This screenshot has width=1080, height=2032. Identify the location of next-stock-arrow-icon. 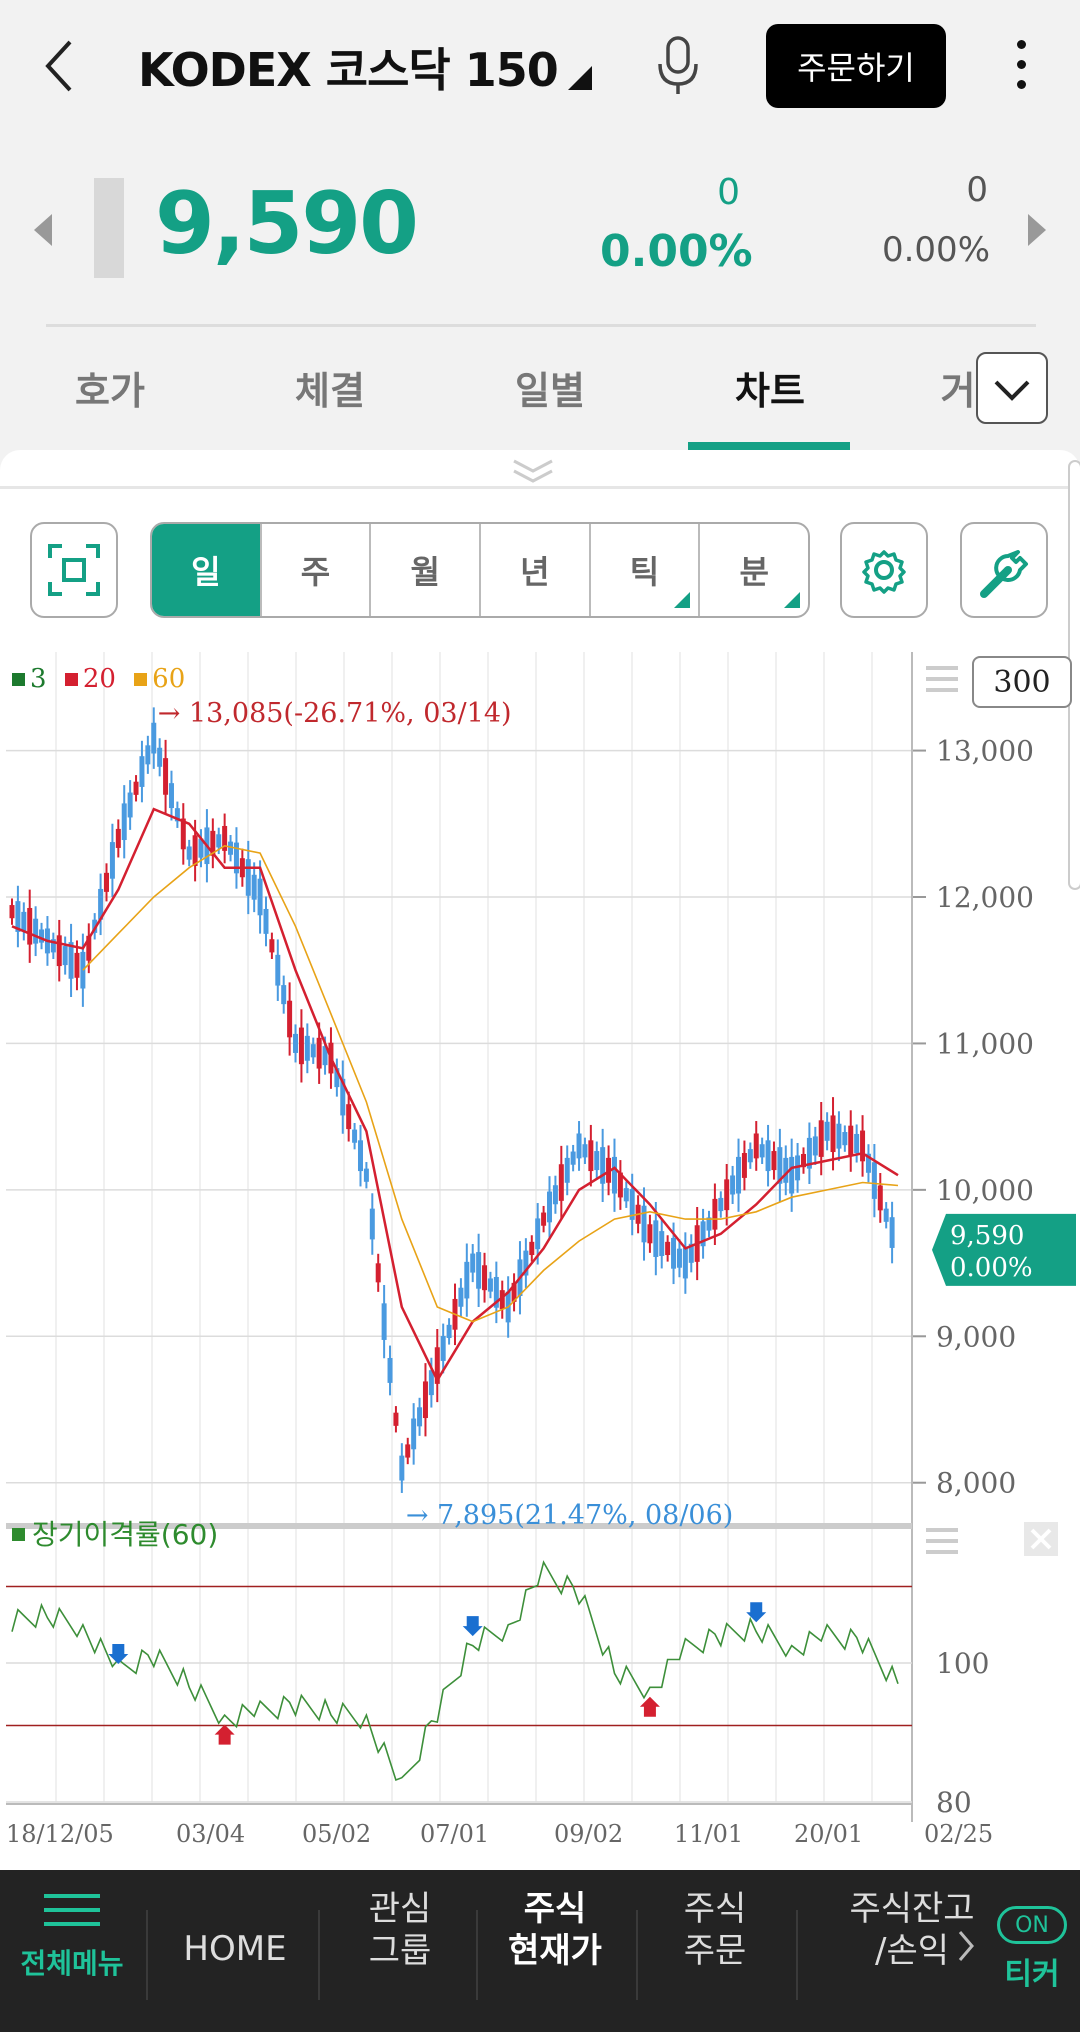
(1037, 230).